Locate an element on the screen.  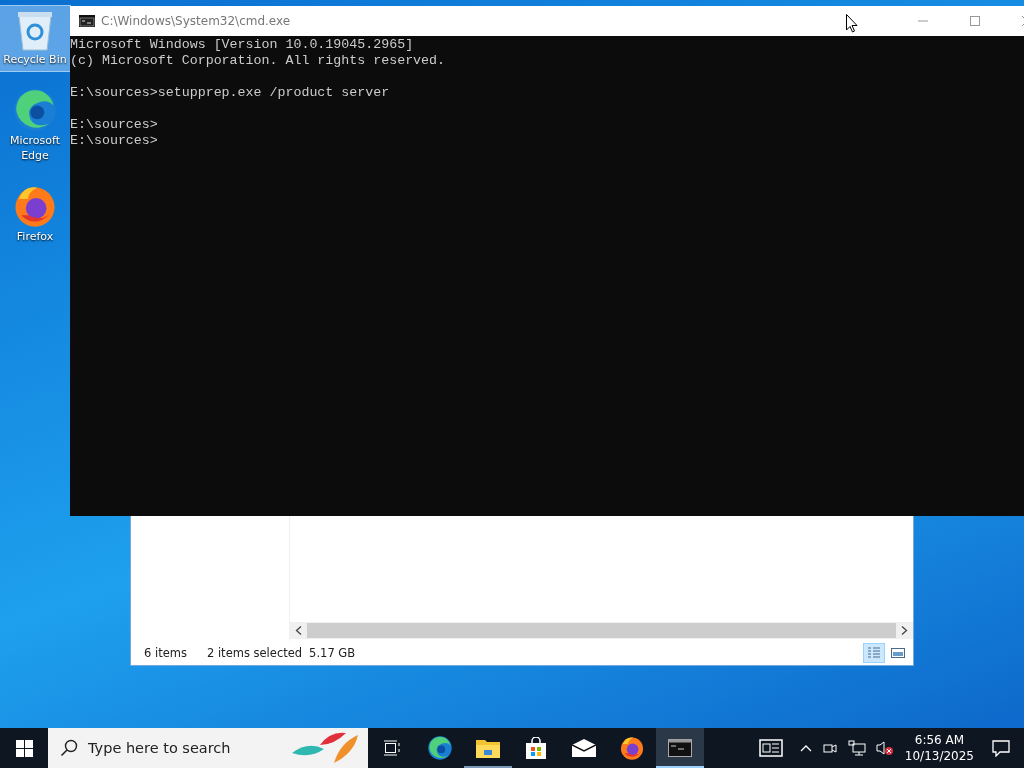
scroll-right-icon is located at coordinates (904, 630).